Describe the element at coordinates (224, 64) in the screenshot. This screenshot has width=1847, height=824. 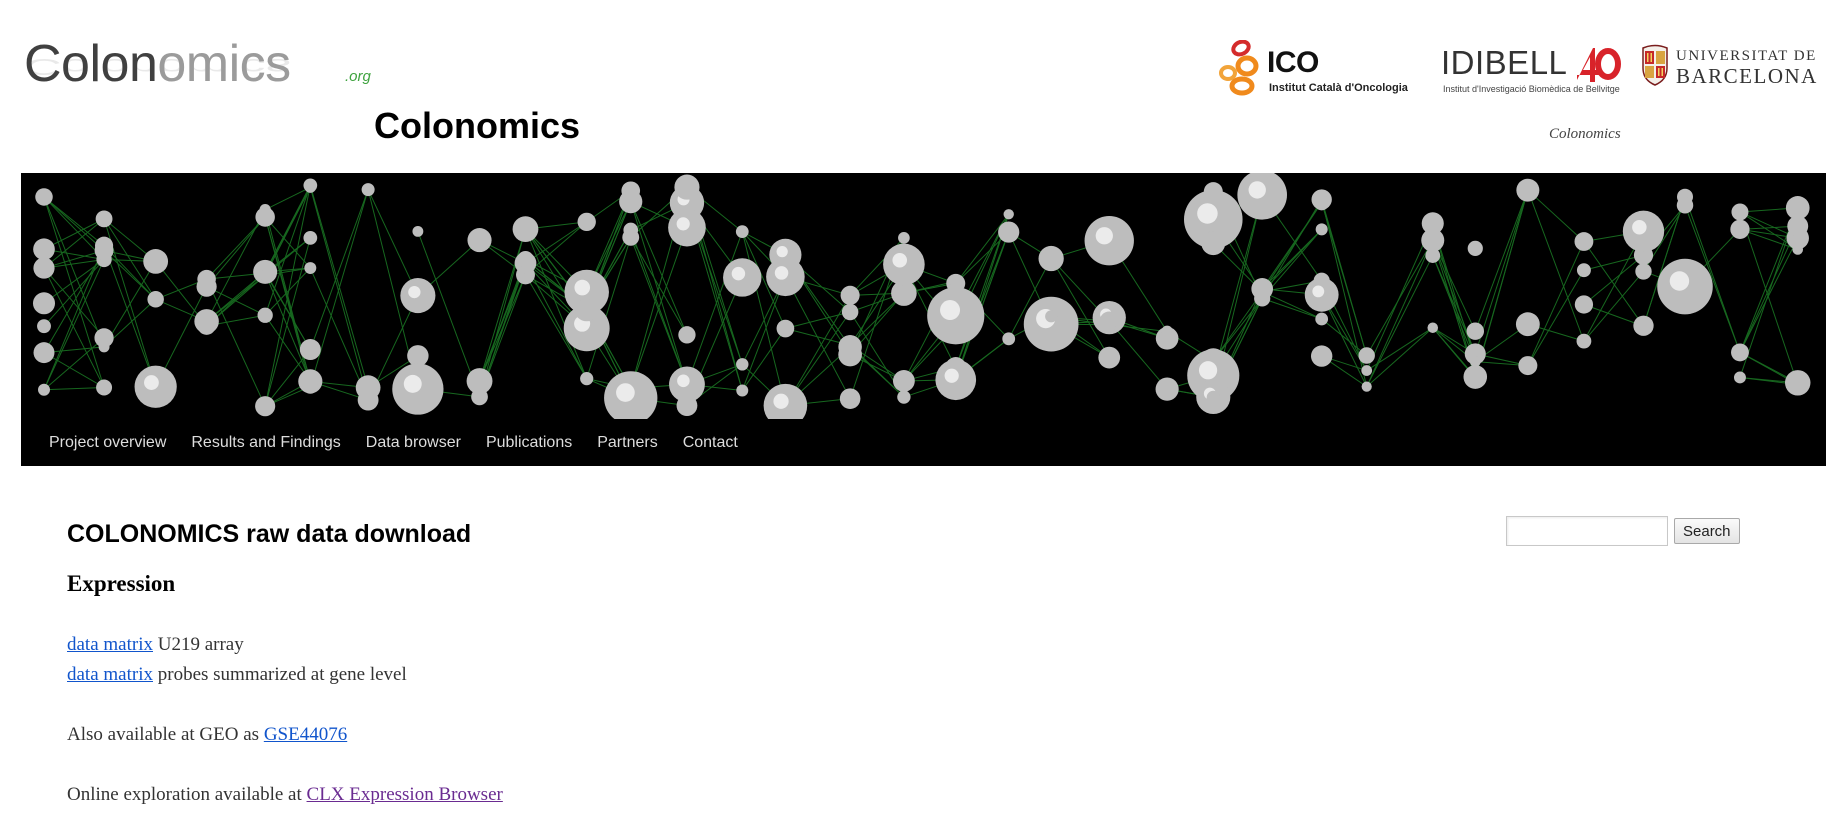
I see `logo-part-light: omics` at that location.